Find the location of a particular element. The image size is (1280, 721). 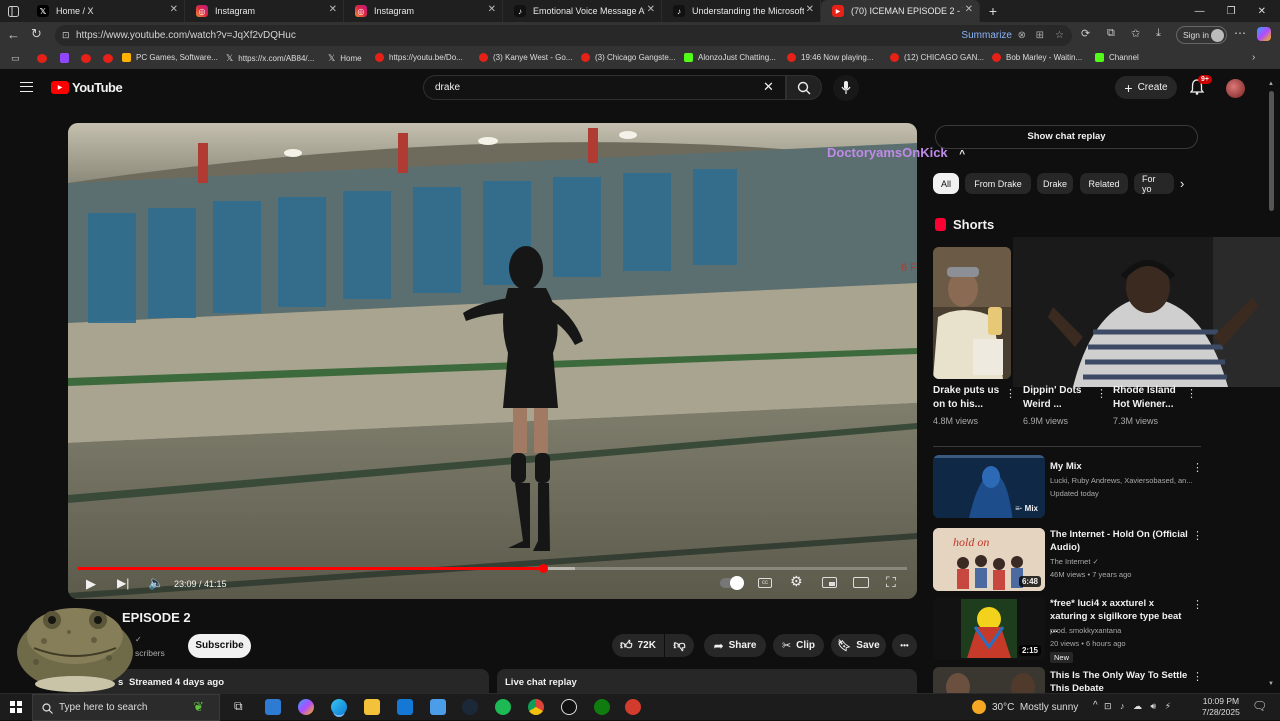

chip-drake: Drake is located at coordinates (1055, 183).